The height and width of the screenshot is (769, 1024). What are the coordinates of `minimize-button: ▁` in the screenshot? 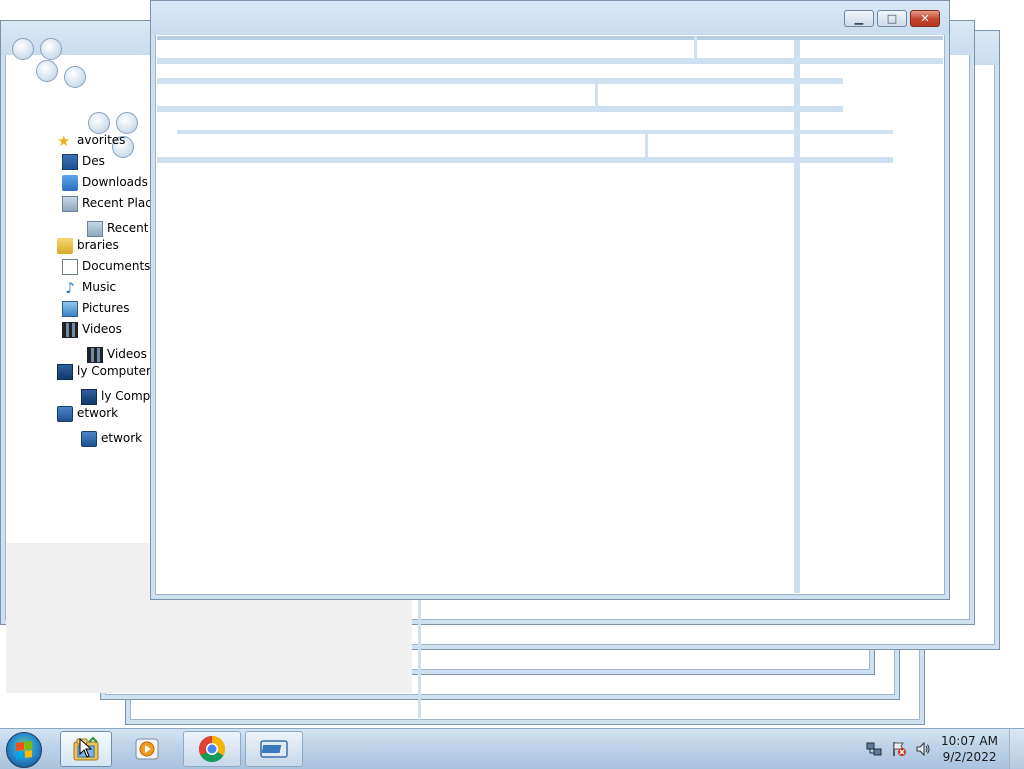 It's located at (859, 18).